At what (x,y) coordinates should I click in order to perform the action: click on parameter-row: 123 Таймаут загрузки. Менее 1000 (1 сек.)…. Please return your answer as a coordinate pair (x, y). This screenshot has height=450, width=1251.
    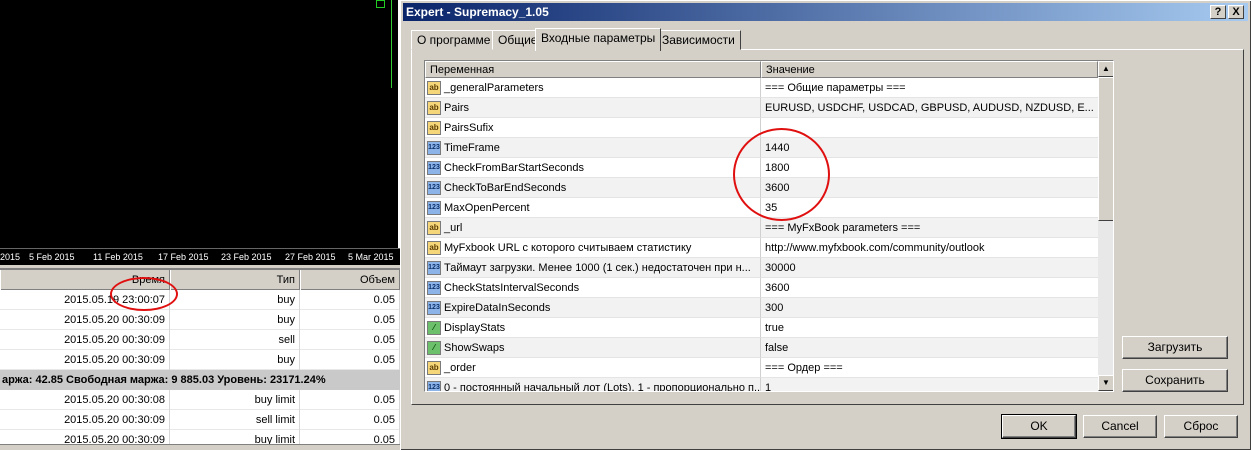
    Looking at the image, I should click on (761, 268).